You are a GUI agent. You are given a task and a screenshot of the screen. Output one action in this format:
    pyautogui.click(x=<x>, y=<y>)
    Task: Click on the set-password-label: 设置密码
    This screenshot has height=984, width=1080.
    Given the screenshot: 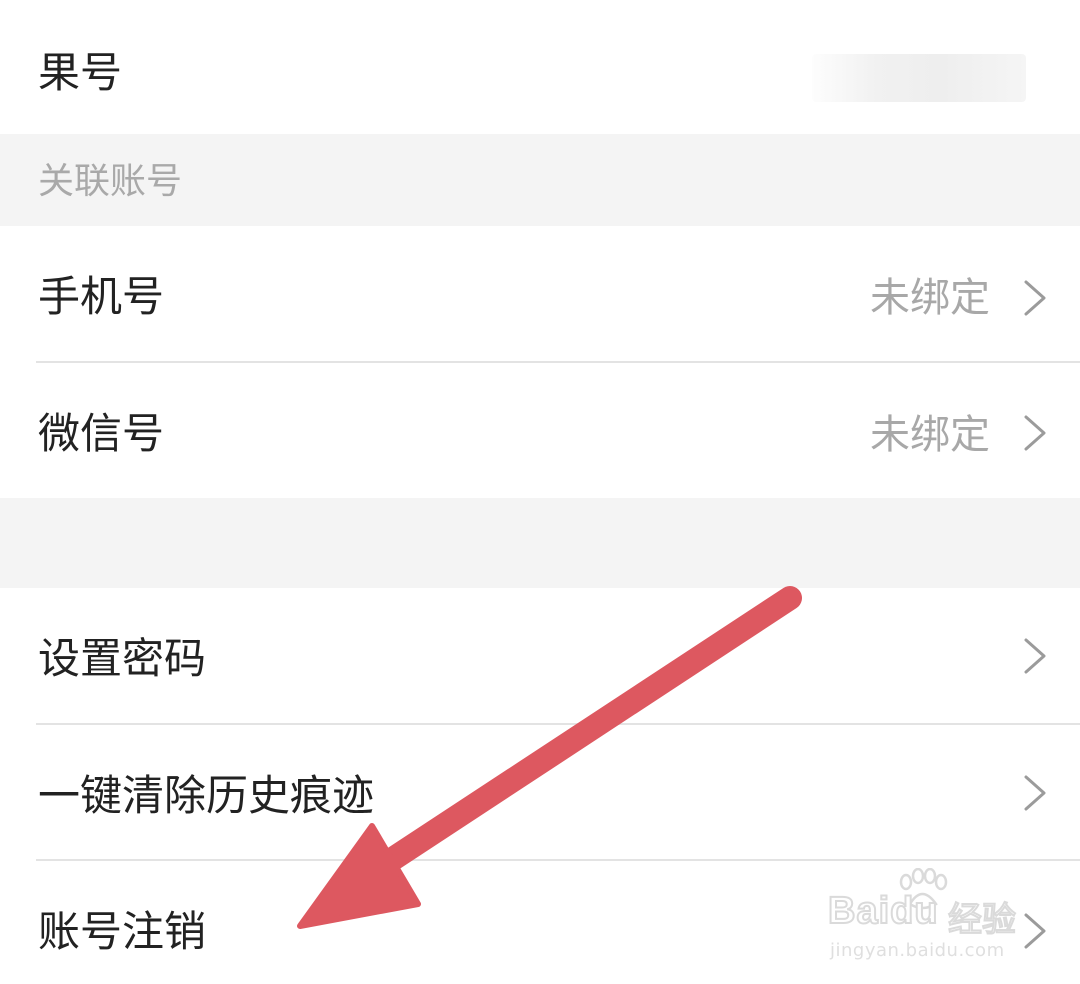 What is the action you would take?
    pyautogui.click(x=122, y=658)
    